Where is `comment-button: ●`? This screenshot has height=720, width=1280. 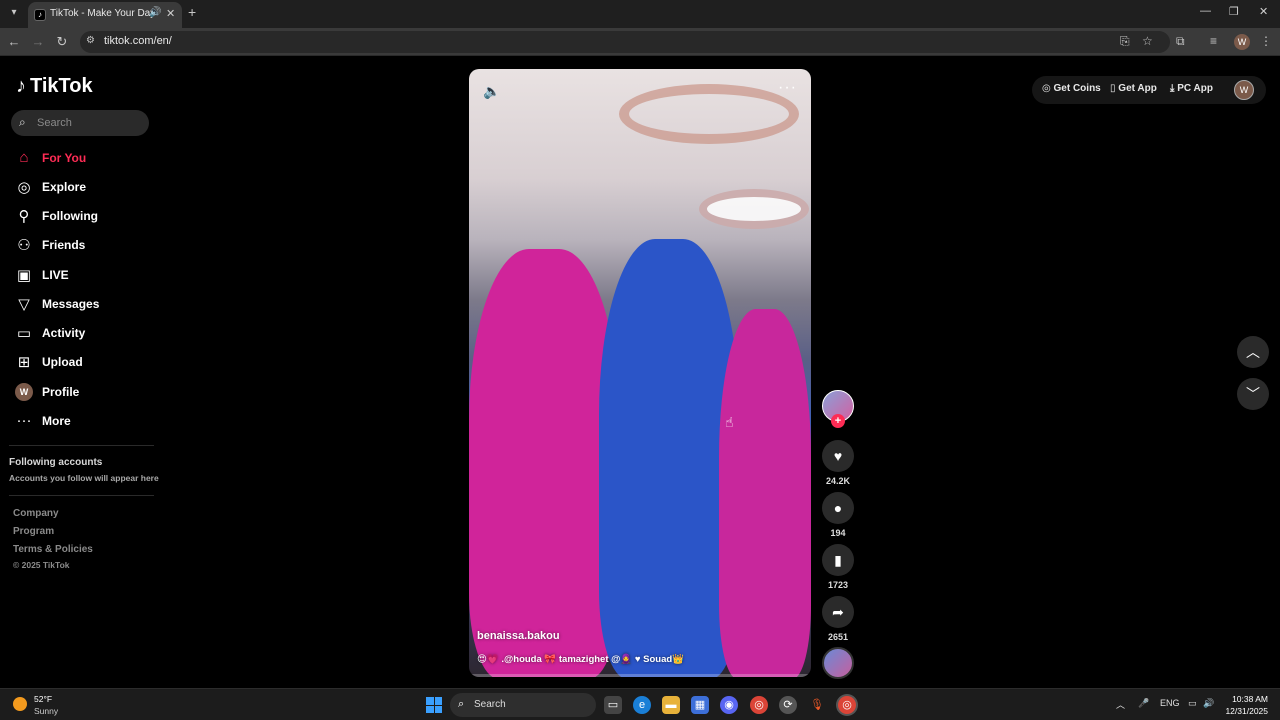 comment-button: ● is located at coordinates (838, 508).